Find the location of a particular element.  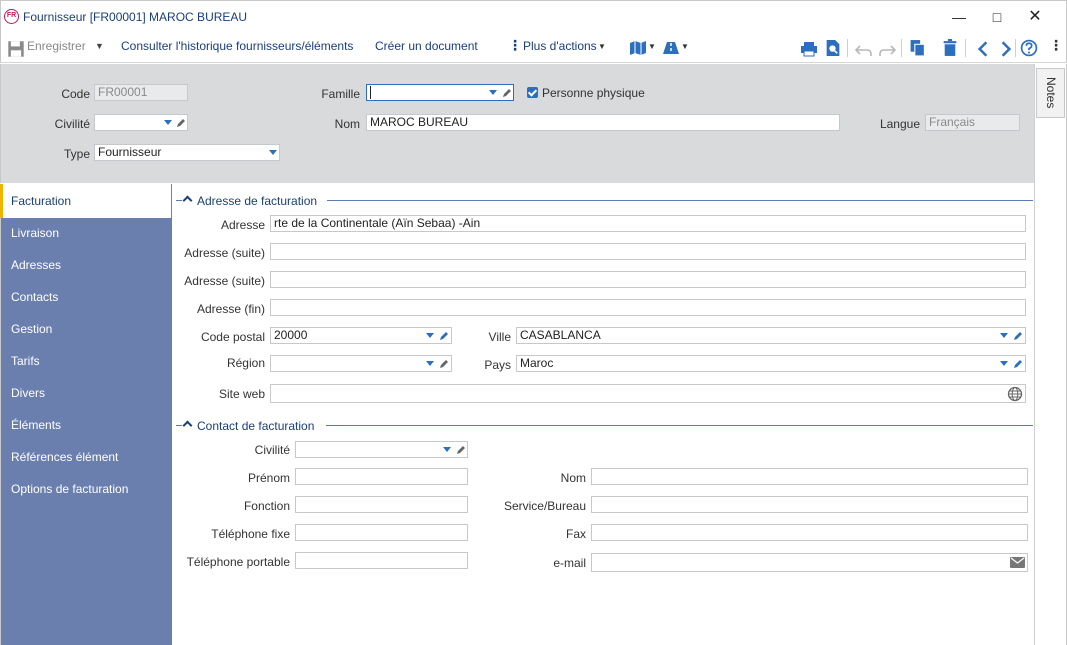

prenom-field is located at coordinates (381, 476).